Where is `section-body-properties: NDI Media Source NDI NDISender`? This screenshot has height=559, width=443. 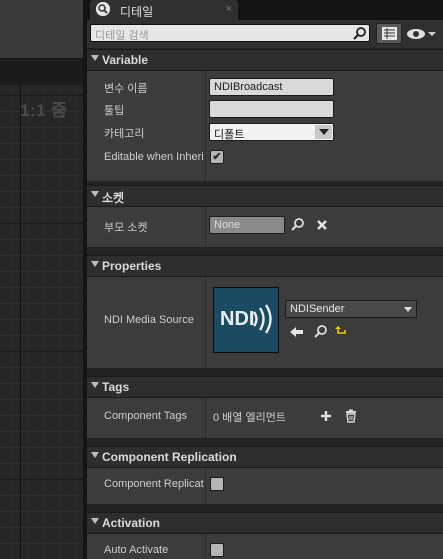
section-body-properties: NDI Media Source NDI NDISender is located at coordinates (265, 322).